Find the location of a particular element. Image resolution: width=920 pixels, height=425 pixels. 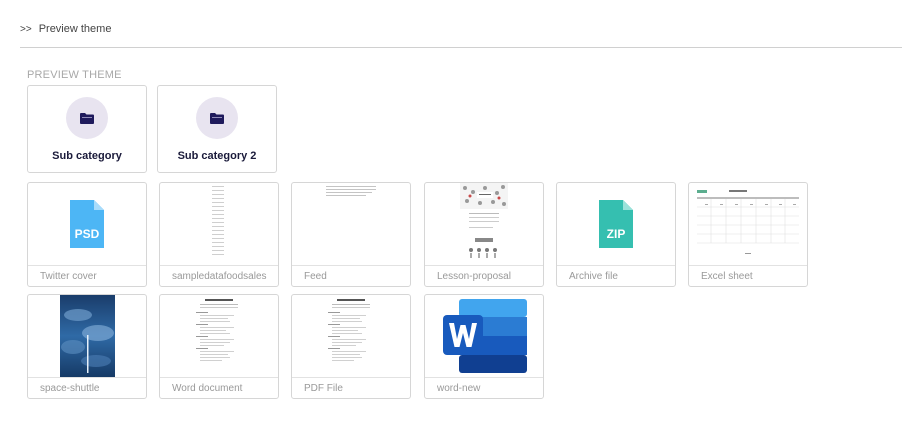

file-type-label: ZIP is located at coordinates (616, 234).